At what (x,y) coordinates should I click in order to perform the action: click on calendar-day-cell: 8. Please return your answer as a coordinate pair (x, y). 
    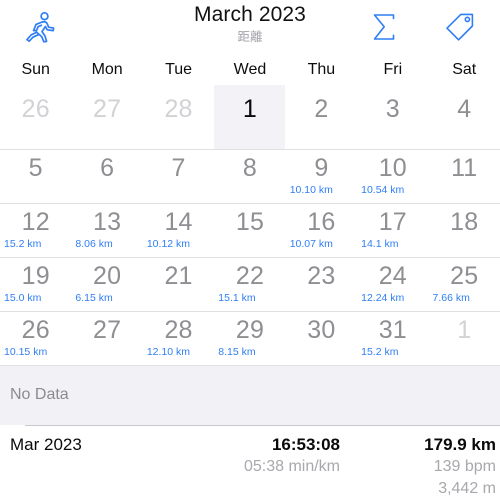
    Looking at the image, I should click on (249, 176).